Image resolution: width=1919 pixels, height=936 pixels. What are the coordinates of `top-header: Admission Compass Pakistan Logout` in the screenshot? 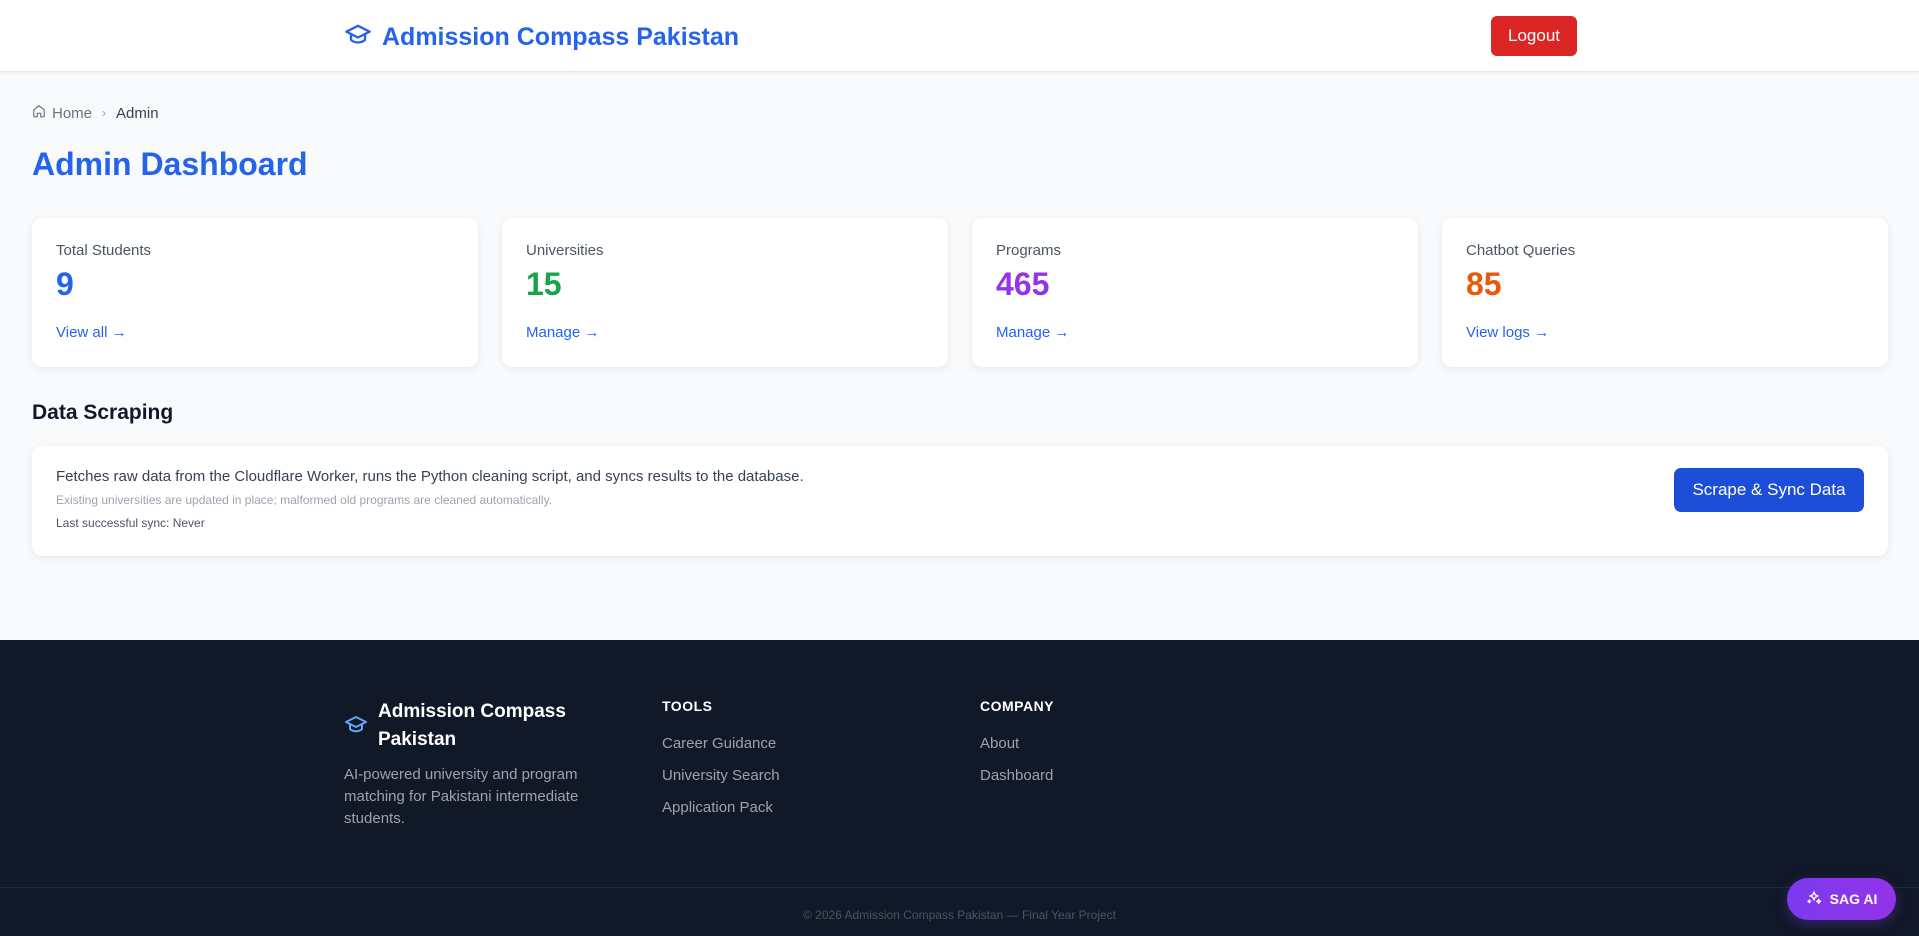 It's located at (959, 36).